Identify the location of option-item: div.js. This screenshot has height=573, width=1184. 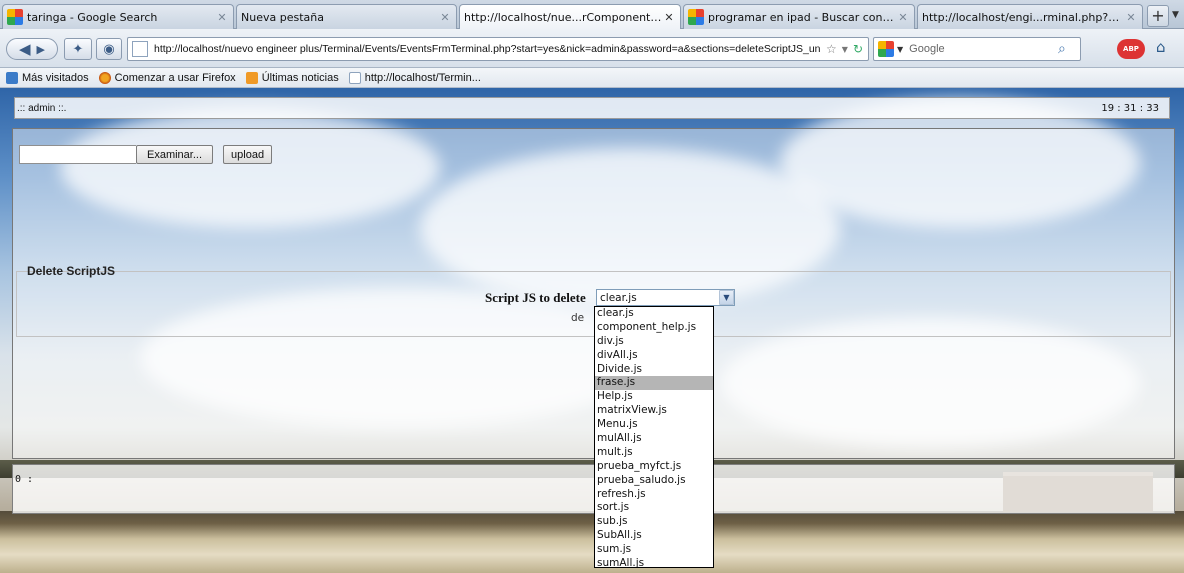
(654, 342).